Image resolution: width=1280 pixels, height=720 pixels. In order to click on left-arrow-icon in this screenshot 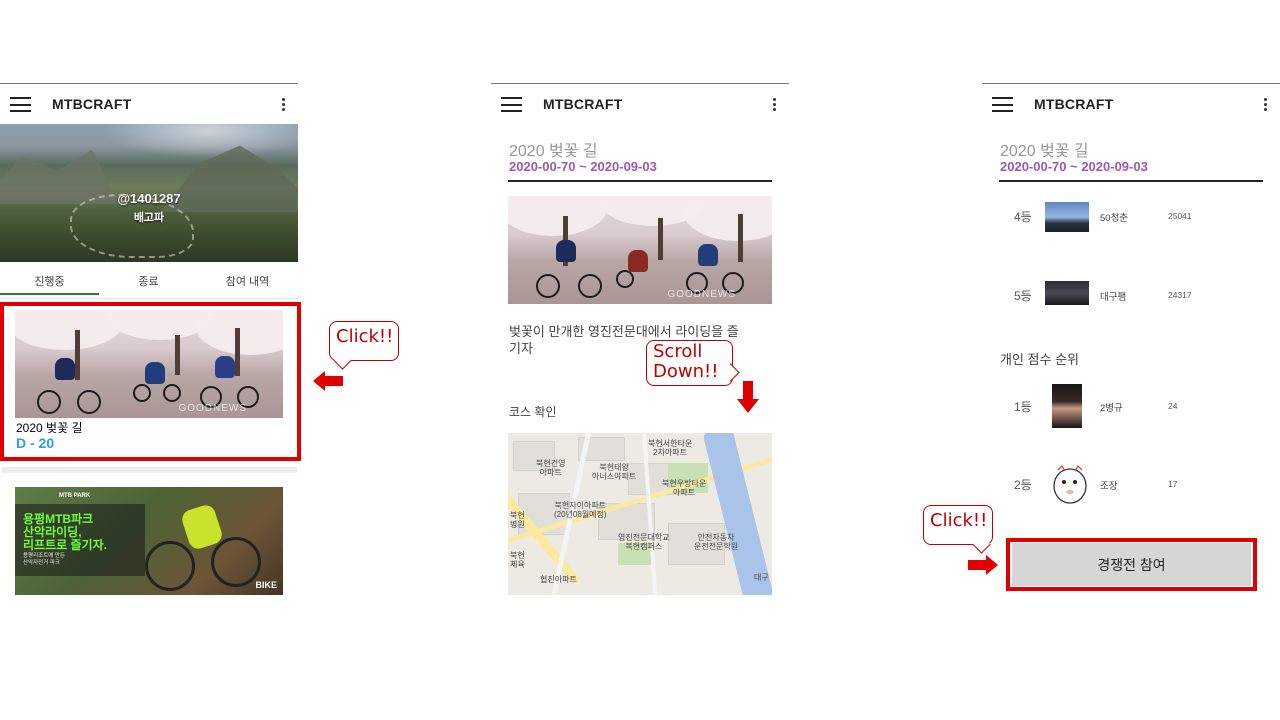, I will do `click(328, 381)`.